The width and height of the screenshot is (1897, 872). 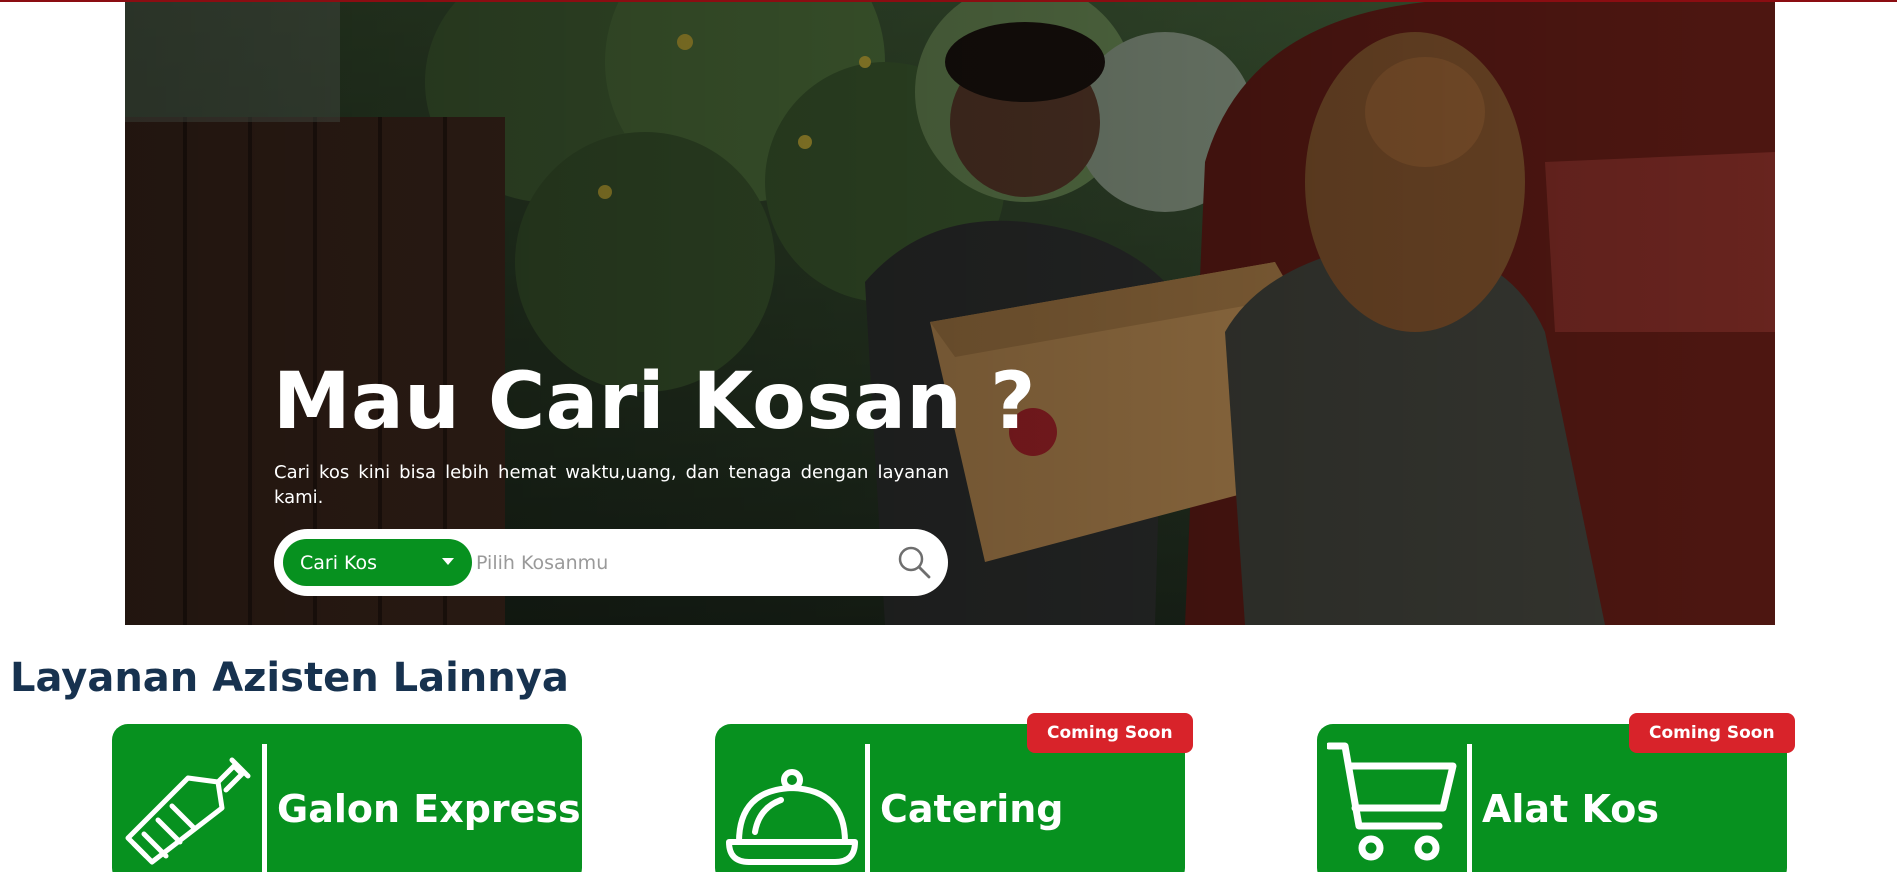 What do you see at coordinates (188, 811) in the screenshot?
I see `water-gallon-icon` at bounding box center [188, 811].